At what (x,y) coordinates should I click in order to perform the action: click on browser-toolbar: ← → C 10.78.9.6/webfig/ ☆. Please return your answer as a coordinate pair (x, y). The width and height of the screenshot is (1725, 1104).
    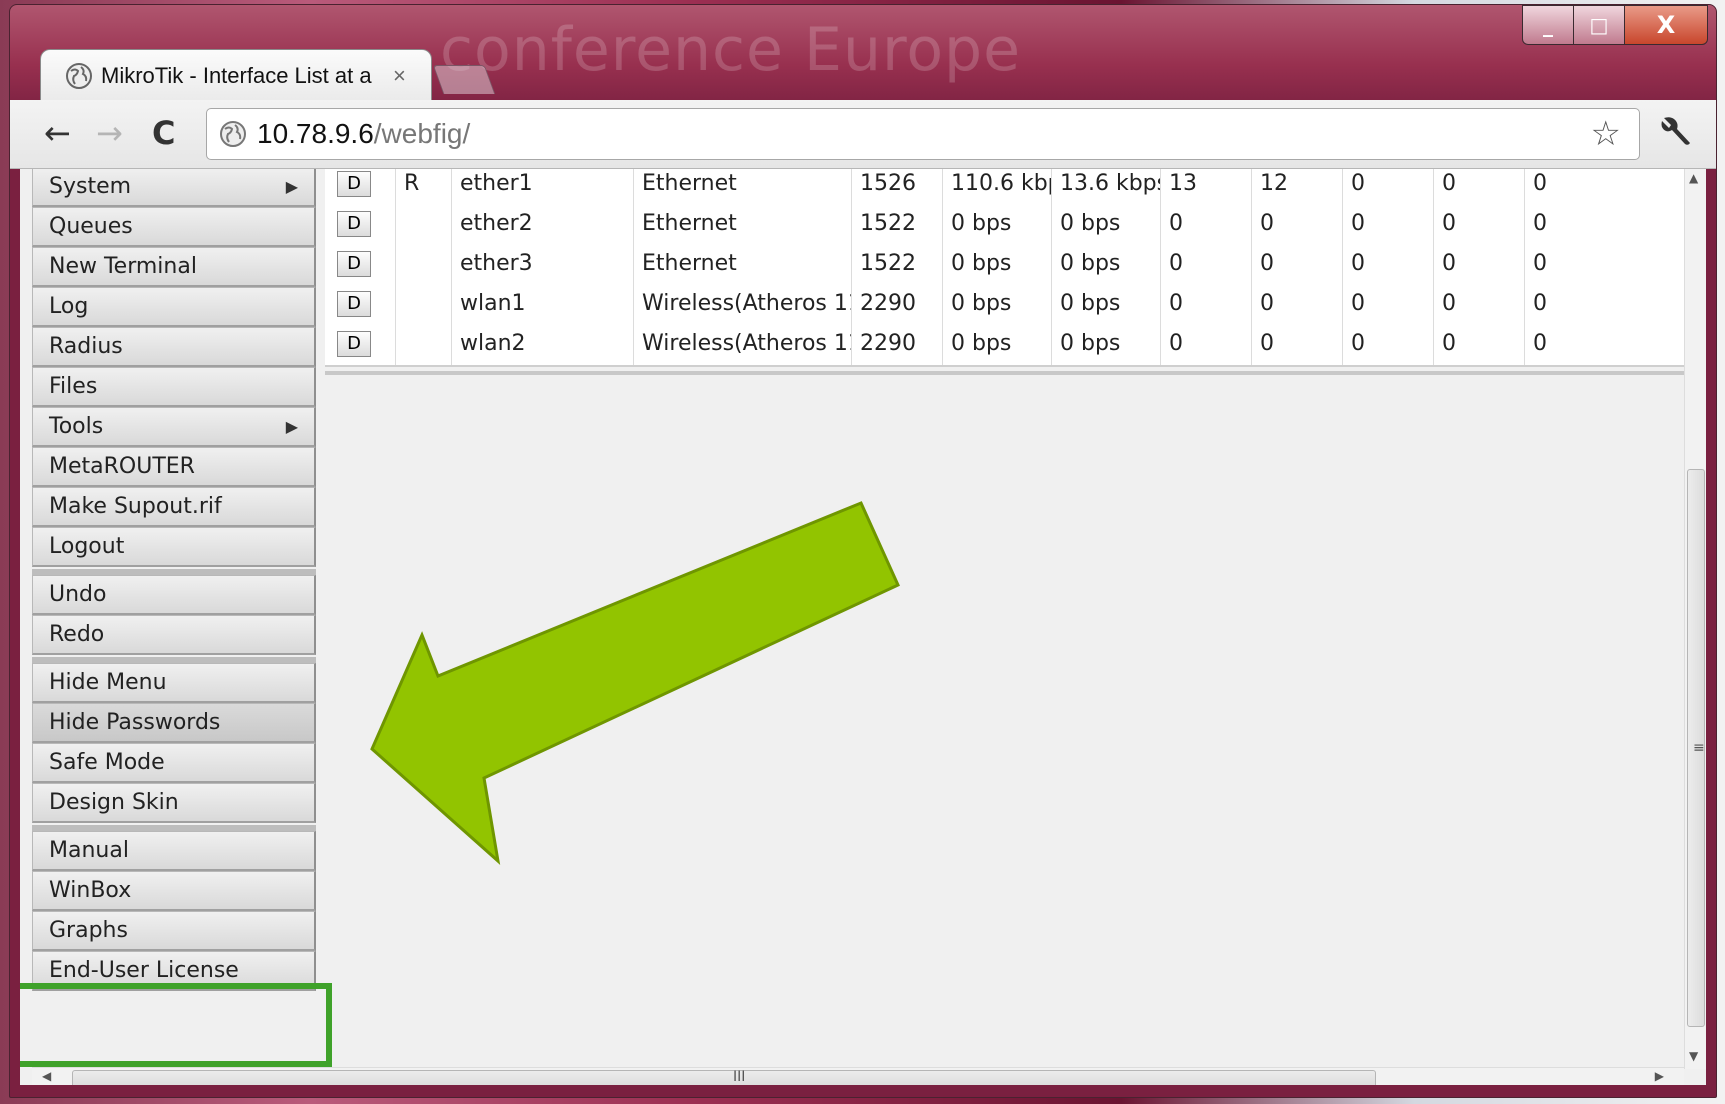
    Looking at the image, I should click on (863, 134).